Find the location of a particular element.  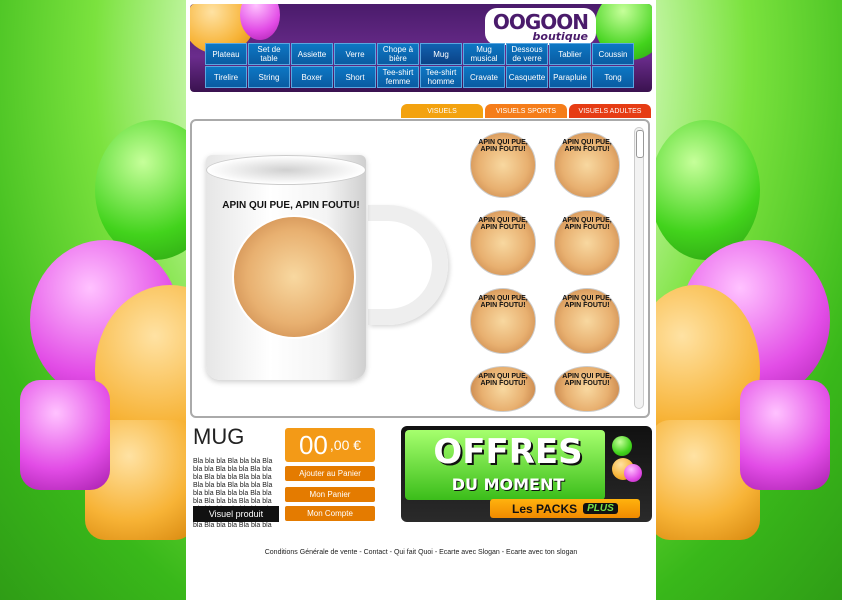

nav-item-tong: Tong is located at coordinates (613, 77).